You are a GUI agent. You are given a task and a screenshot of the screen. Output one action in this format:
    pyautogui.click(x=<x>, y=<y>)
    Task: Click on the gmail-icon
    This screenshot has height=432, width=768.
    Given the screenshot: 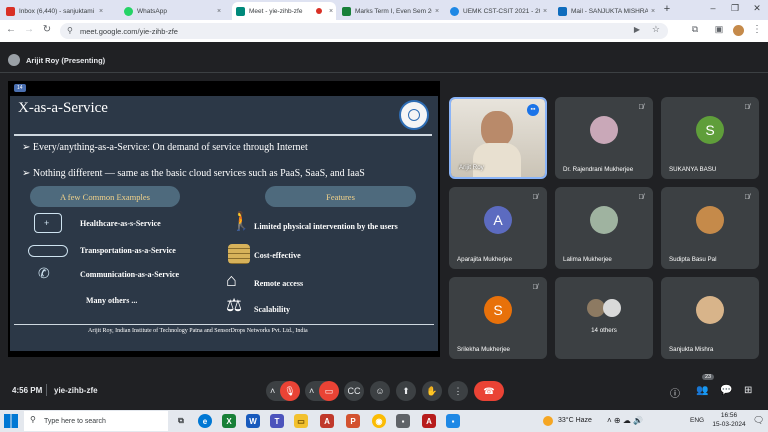 What is the action you would take?
    pyautogui.click(x=10, y=11)
    